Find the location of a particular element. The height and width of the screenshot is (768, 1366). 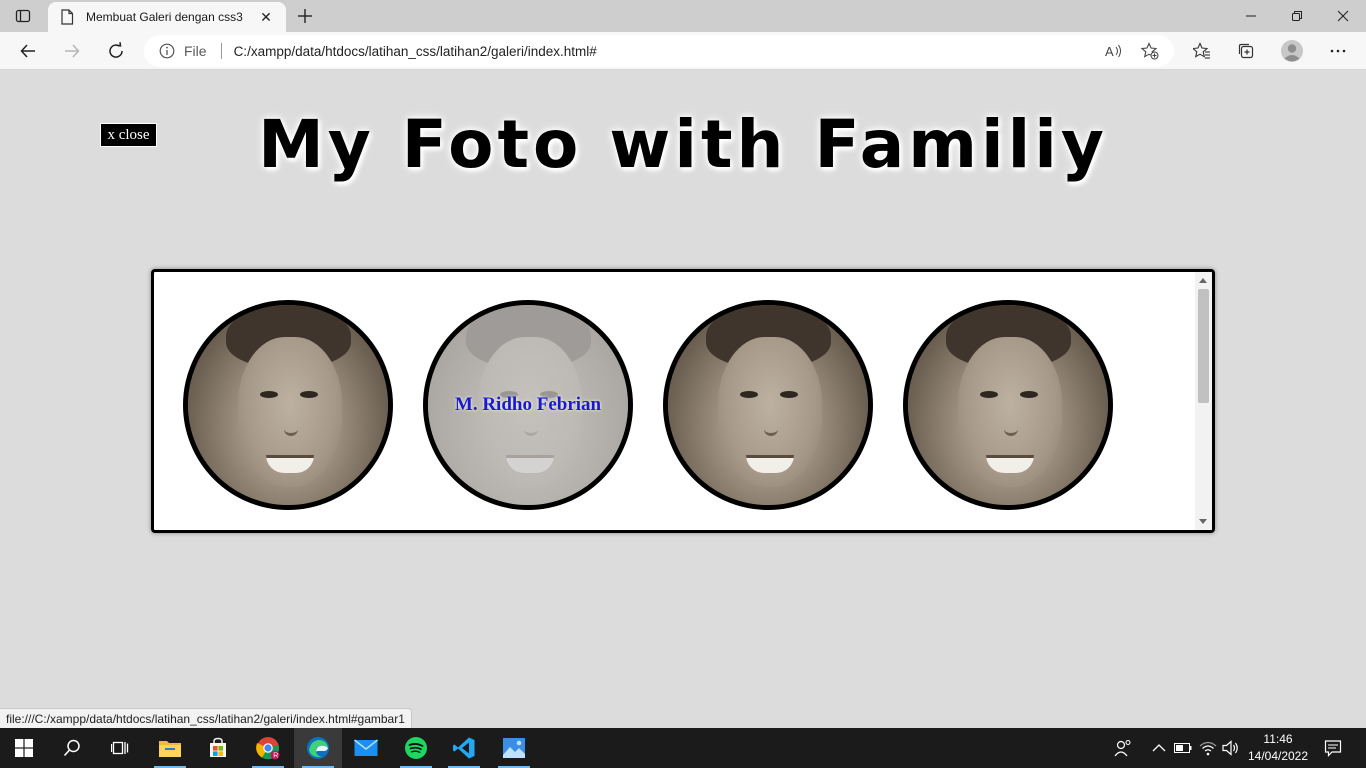

back-button is located at coordinates (28, 51).